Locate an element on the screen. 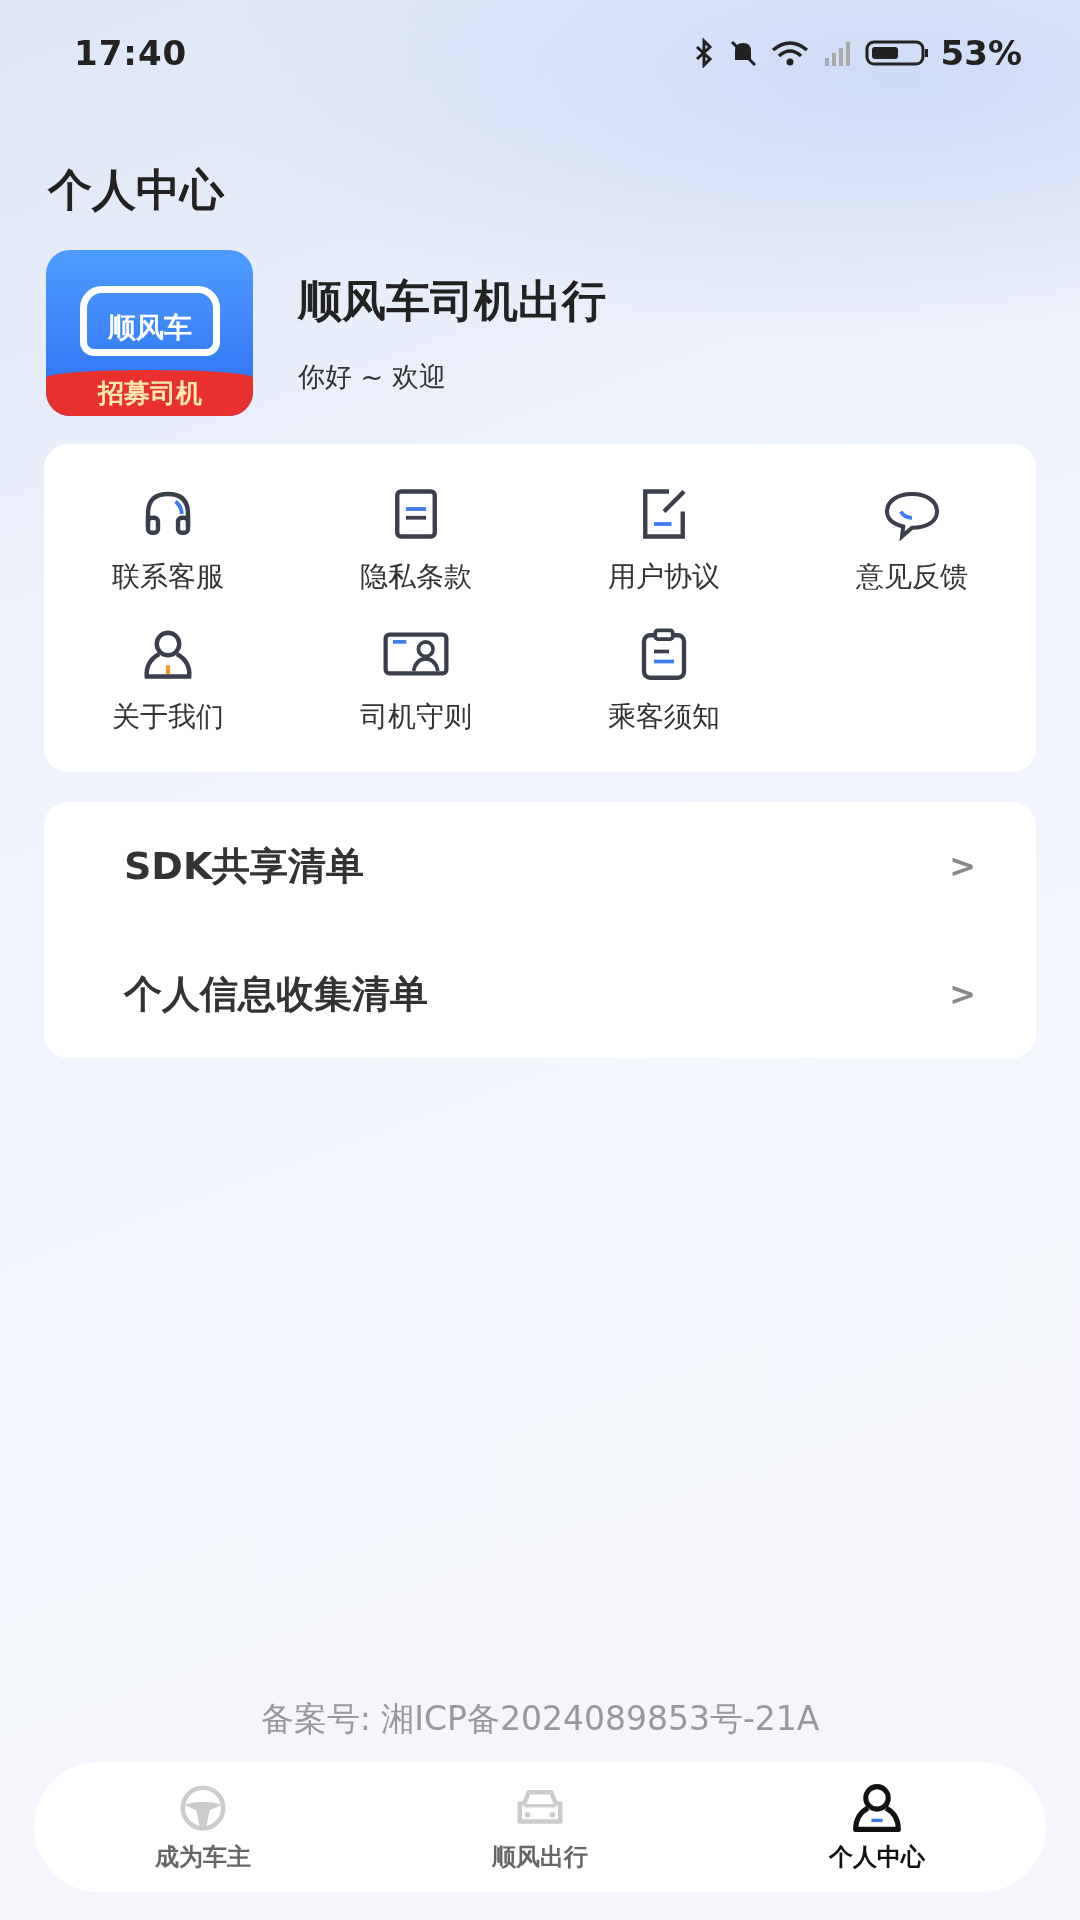 This screenshot has height=1920, width=1080. app-name: 顺风车司机出行 is located at coordinates (452, 300).